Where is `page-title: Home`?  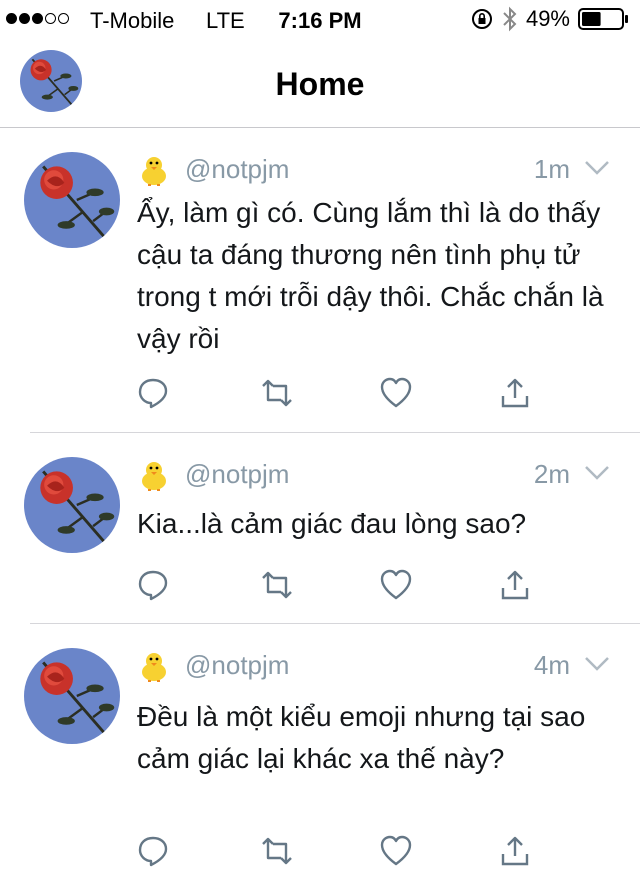
page-title: Home is located at coordinates (320, 84).